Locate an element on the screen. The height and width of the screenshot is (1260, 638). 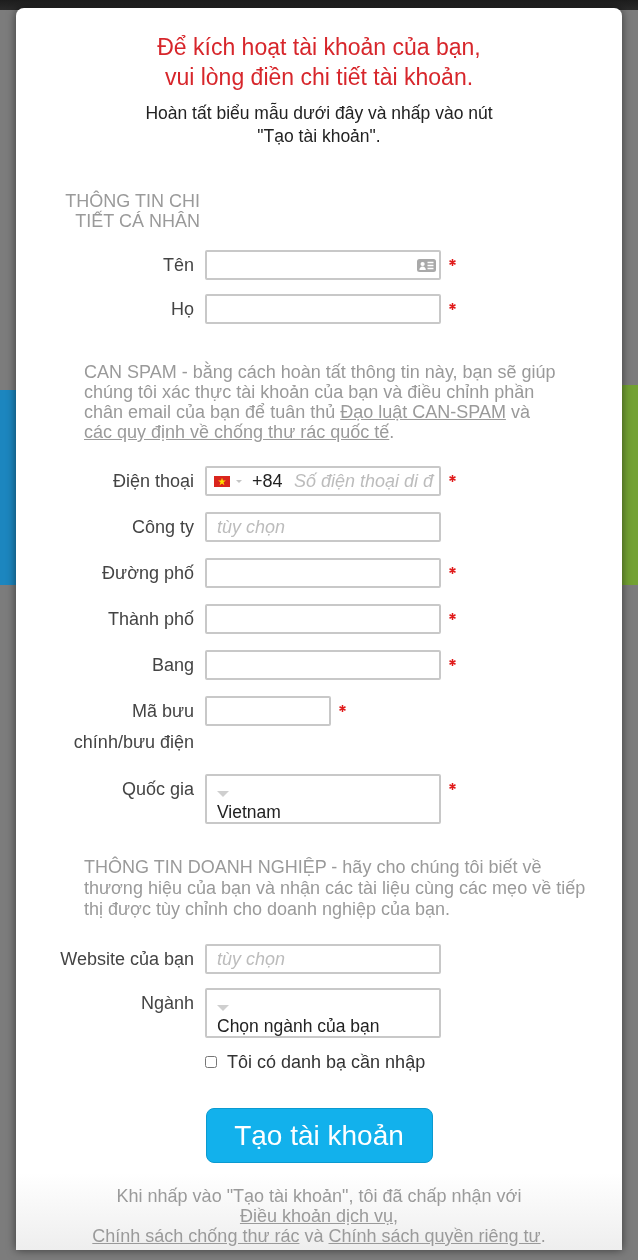
can-spam-notice: CAN SPAM - bằng cách hoàn tất thông tin này, bạn sẽ giúp chúng tôi xác thực tài khoản của bạn và điều chỉnh phần chân email của bạn để tuân thủ Đạo luật CAN-SPAM và các quy định về chống thư rác quốc tế. is located at coordinates (320, 402).